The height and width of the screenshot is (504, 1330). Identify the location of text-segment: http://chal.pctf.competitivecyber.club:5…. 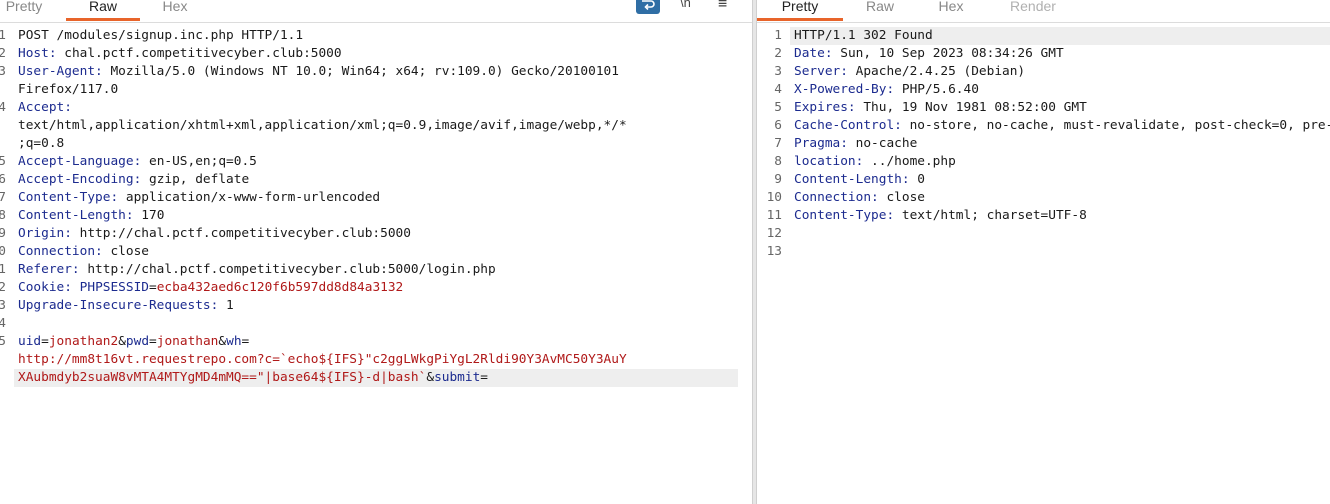
(241, 233).